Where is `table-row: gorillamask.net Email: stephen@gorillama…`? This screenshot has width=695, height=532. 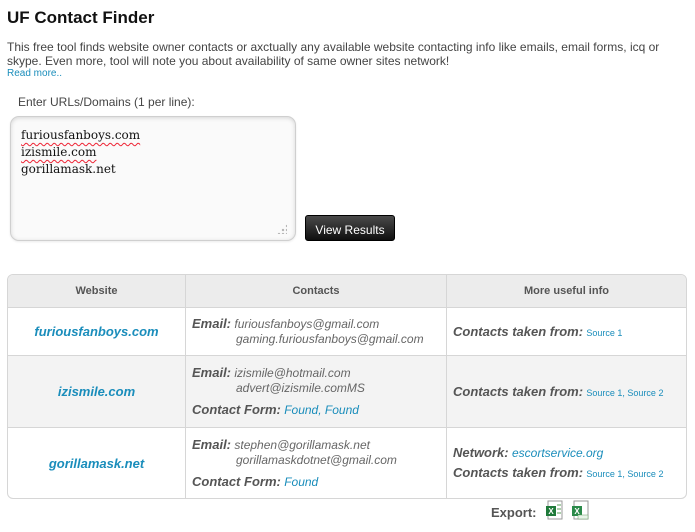
table-row: gorillamask.net Email: stephen@gorillama… is located at coordinates (347, 463).